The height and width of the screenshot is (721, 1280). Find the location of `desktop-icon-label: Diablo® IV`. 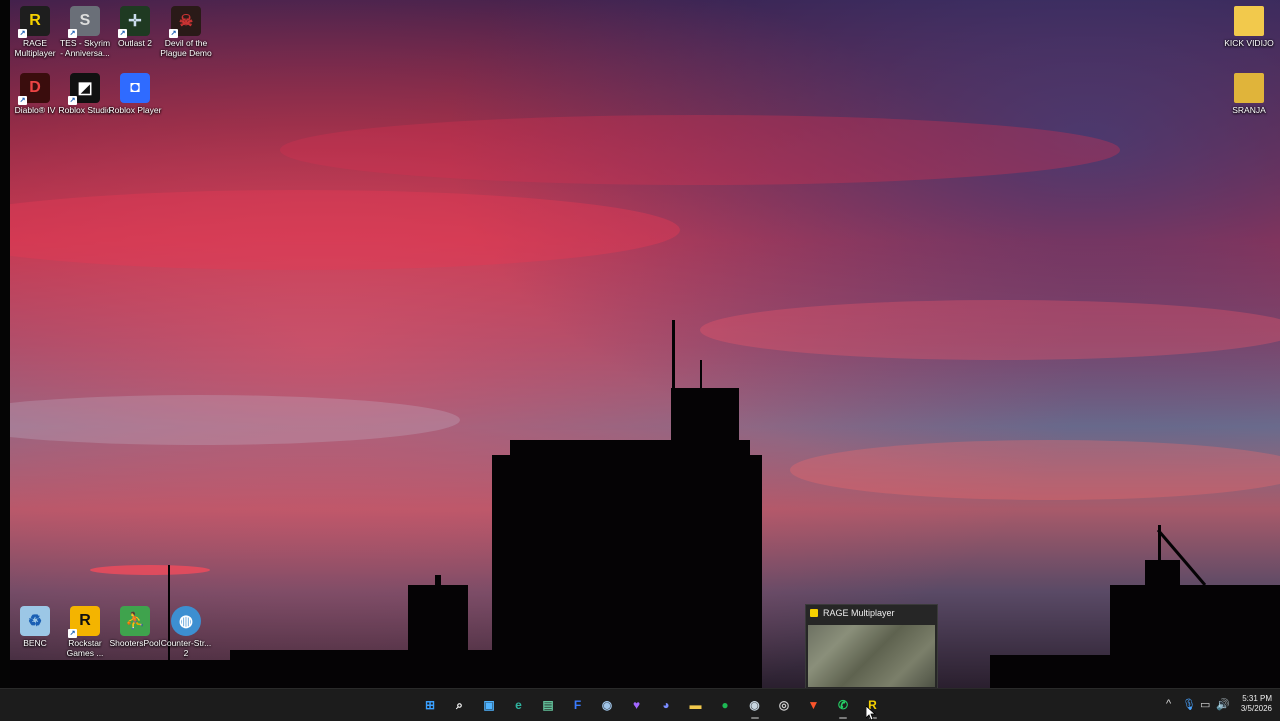

desktop-icon-label: Diablo® IV is located at coordinates (35, 110).